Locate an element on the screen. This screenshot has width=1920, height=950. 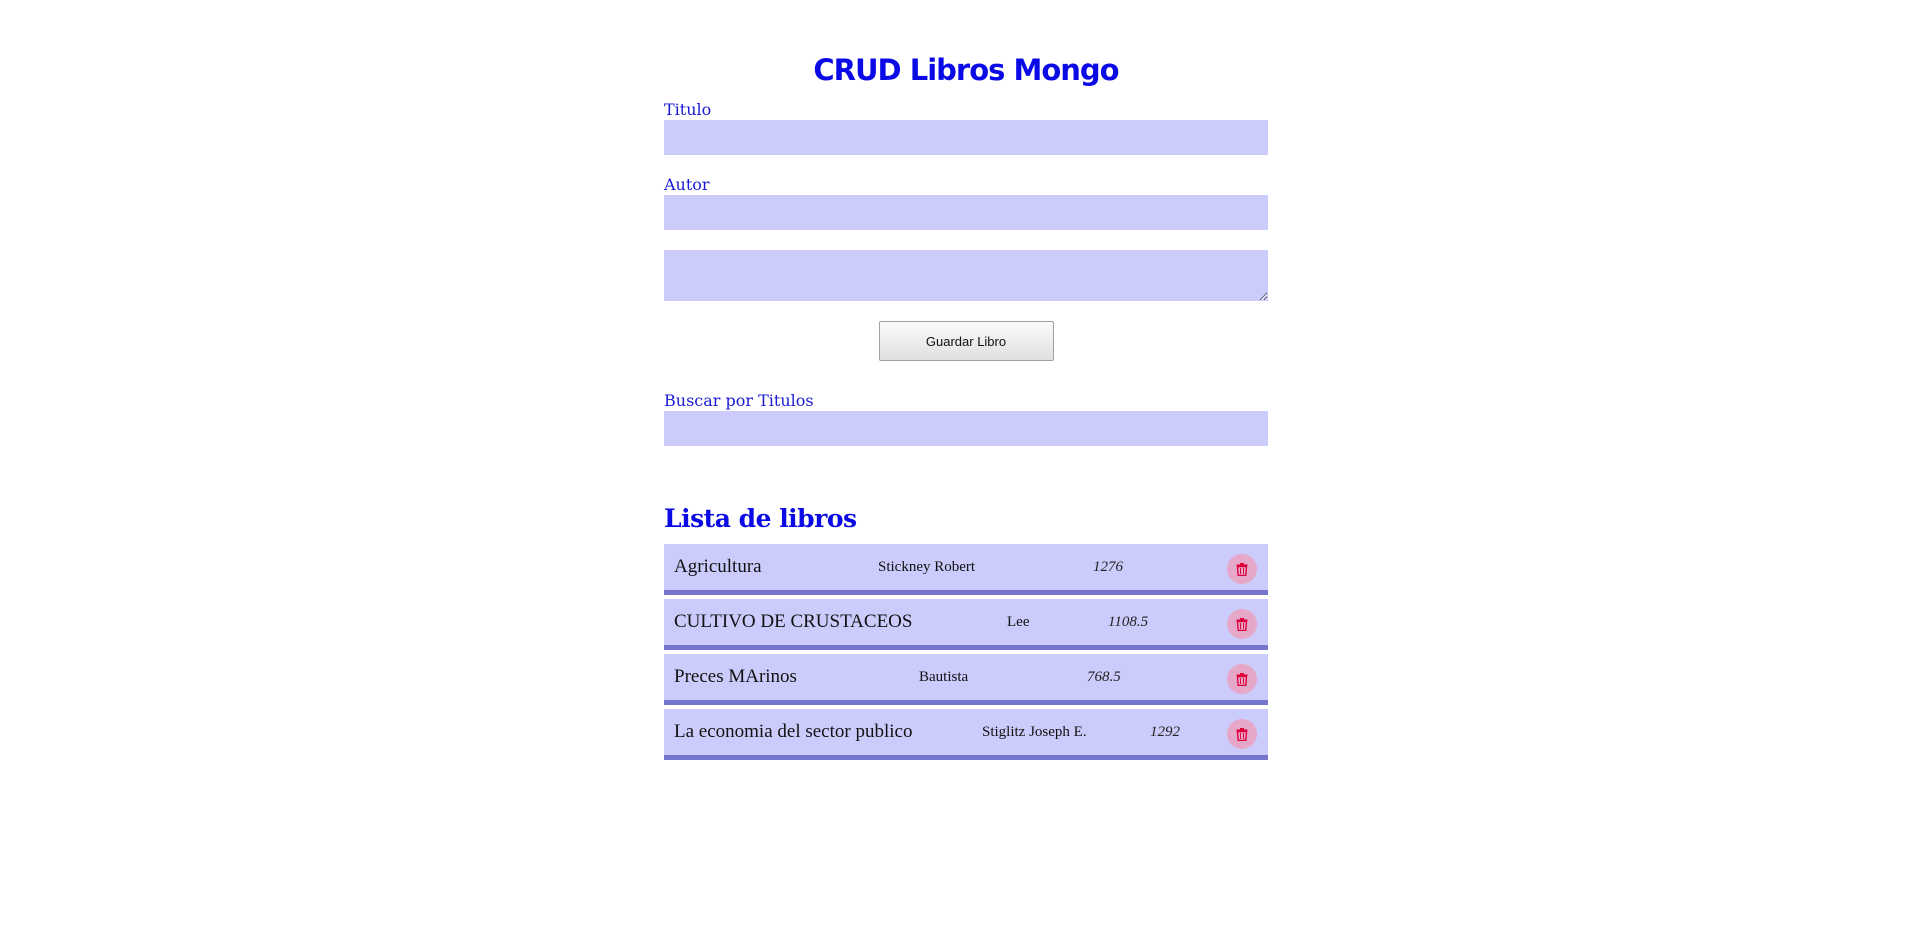
save-row: Guardar Libro is located at coordinates (966, 341).